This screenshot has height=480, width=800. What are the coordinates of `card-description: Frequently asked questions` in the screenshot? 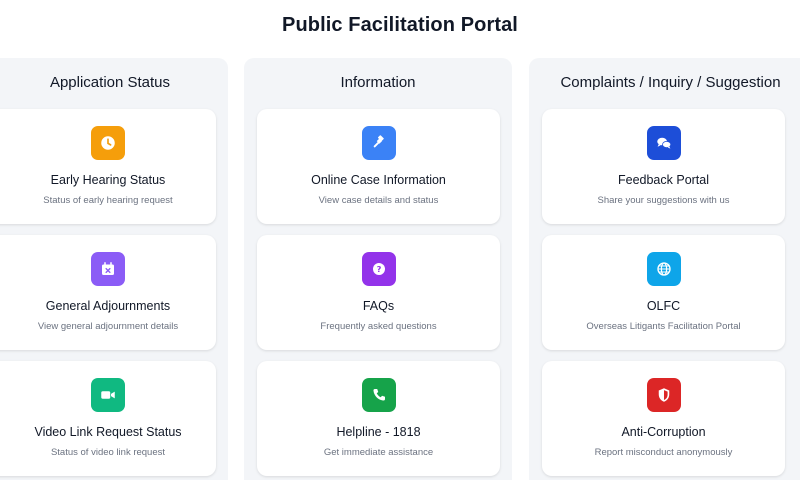 It's located at (378, 326).